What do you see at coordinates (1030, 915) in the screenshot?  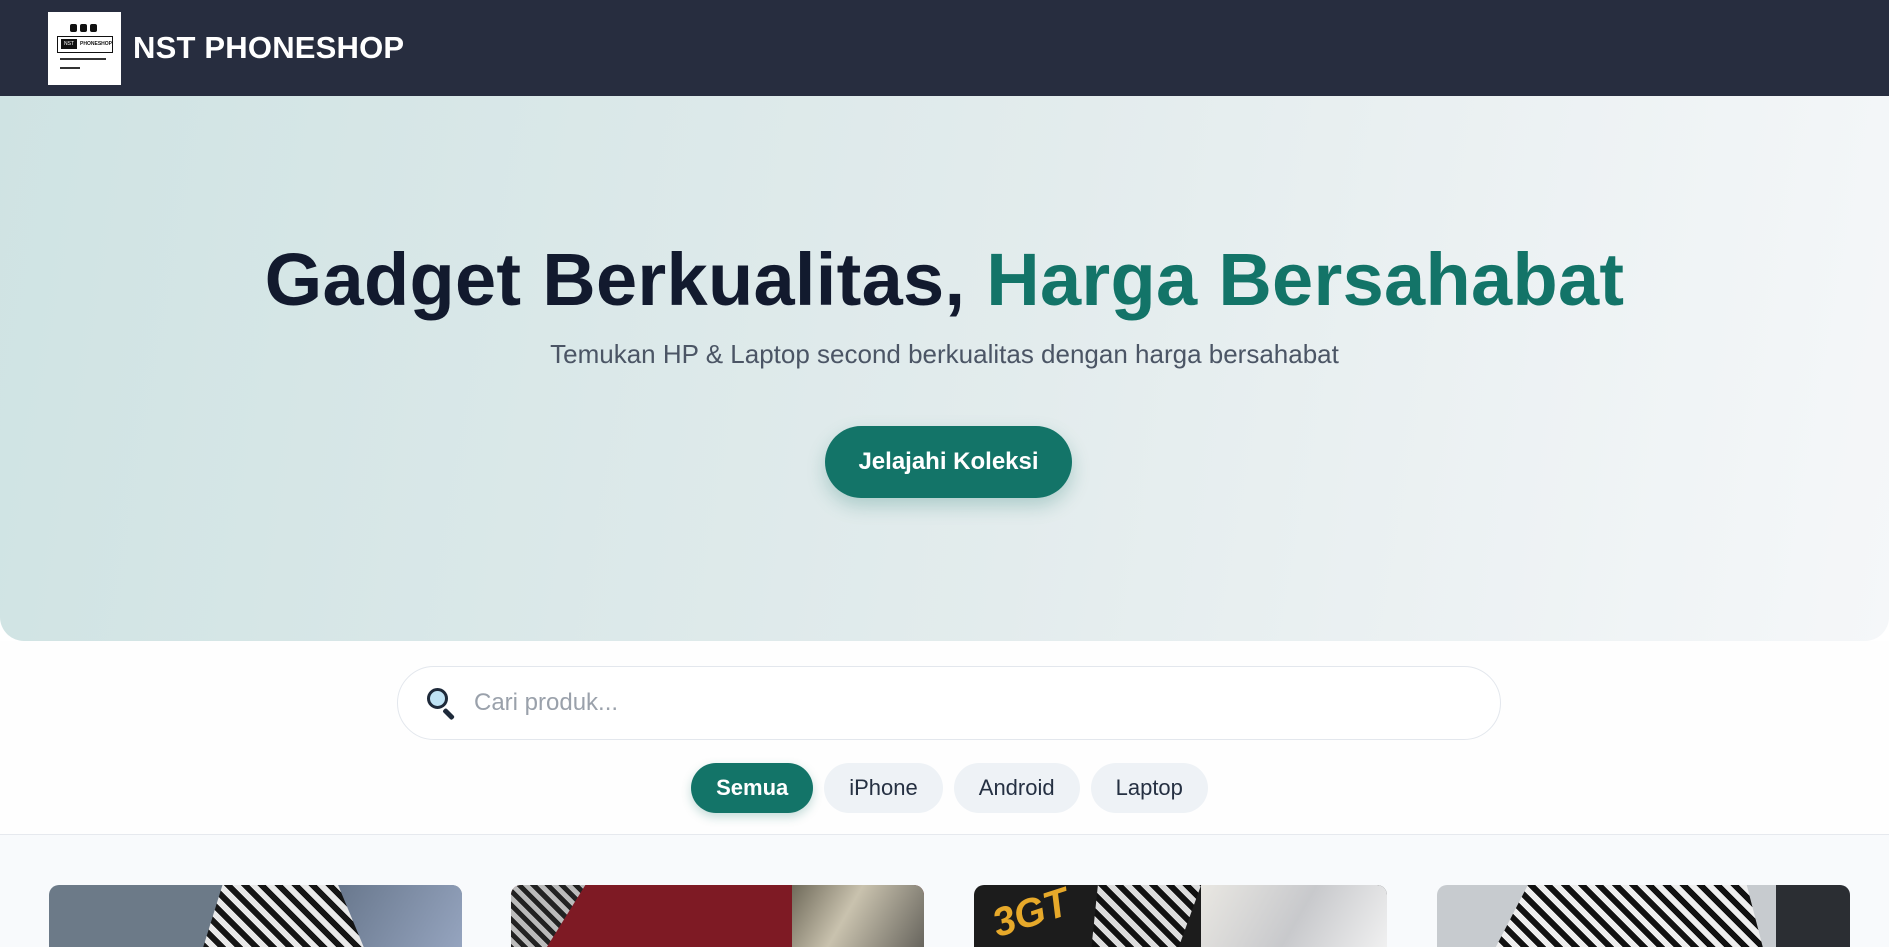 I see `product-image-text: 3GT` at bounding box center [1030, 915].